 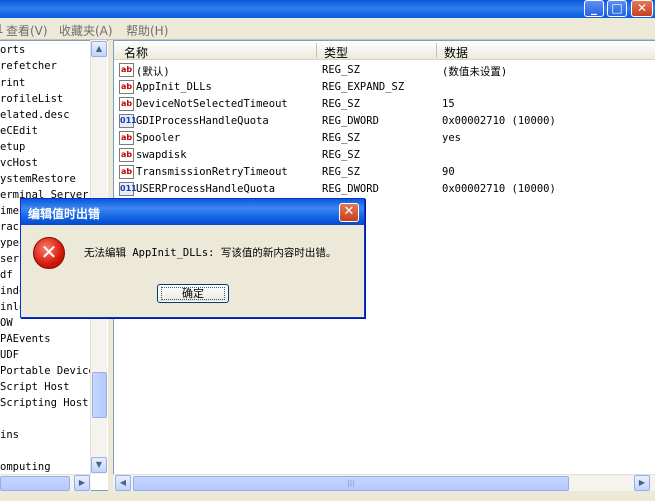 I want to click on value-data: yes, so click(x=451, y=138).